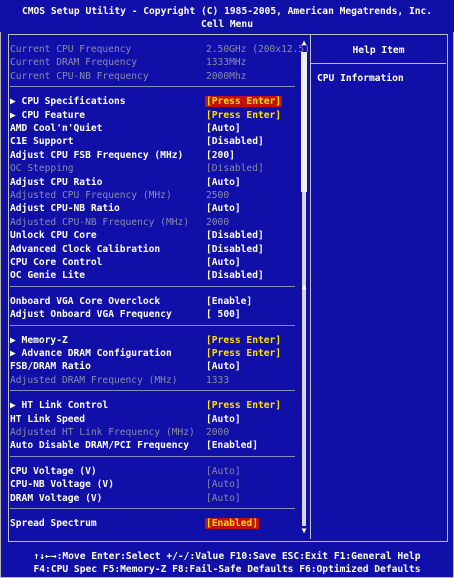  Describe the element at coordinates (304, 531) in the screenshot. I see `scroll-down-icon: ▼` at that location.